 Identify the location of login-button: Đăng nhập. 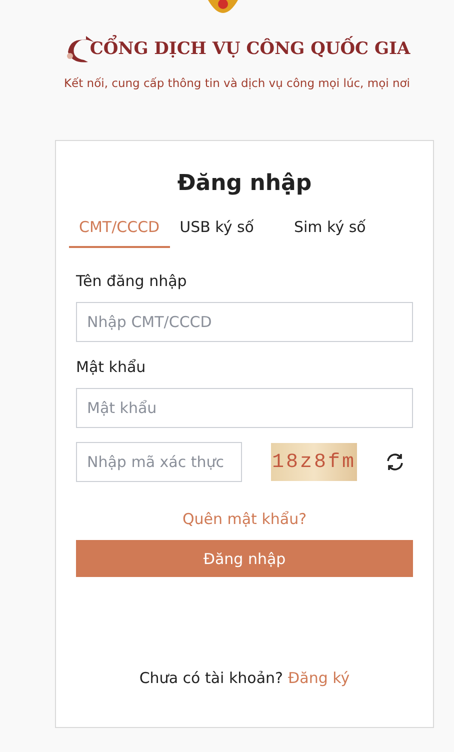
(244, 558).